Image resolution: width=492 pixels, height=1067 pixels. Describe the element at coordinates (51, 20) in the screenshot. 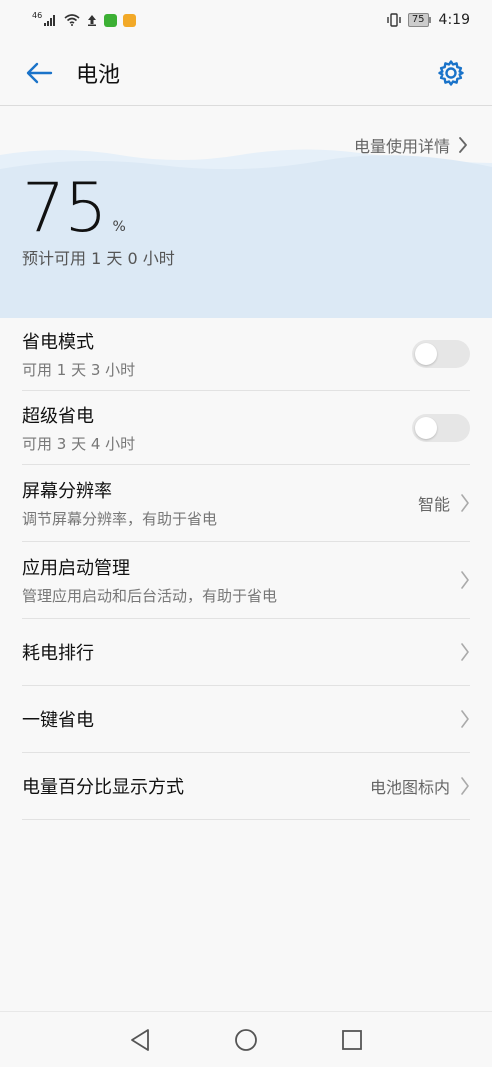

I see `signal-icon` at that location.